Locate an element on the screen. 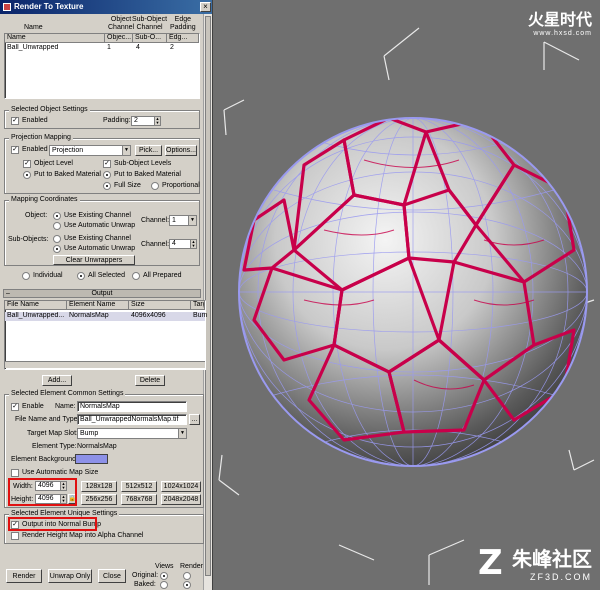 The image size is (600, 590). clear-unwrappers-button: Clear Unwrappers is located at coordinates (94, 260).